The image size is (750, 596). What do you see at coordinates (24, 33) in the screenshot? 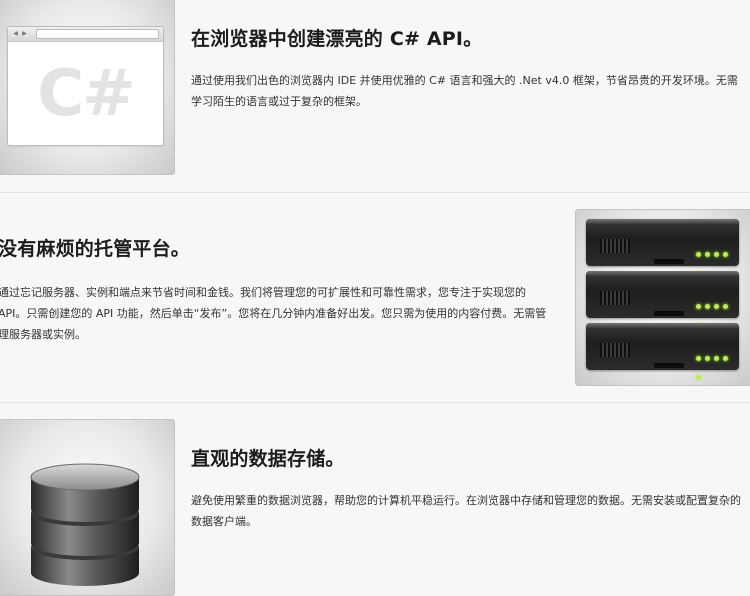
I see `forward-arrow-icon: ▶` at bounding box center [24, 33].